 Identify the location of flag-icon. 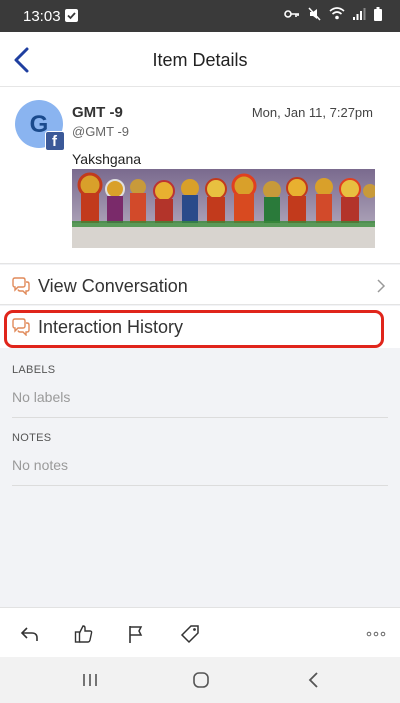
(136, 634).